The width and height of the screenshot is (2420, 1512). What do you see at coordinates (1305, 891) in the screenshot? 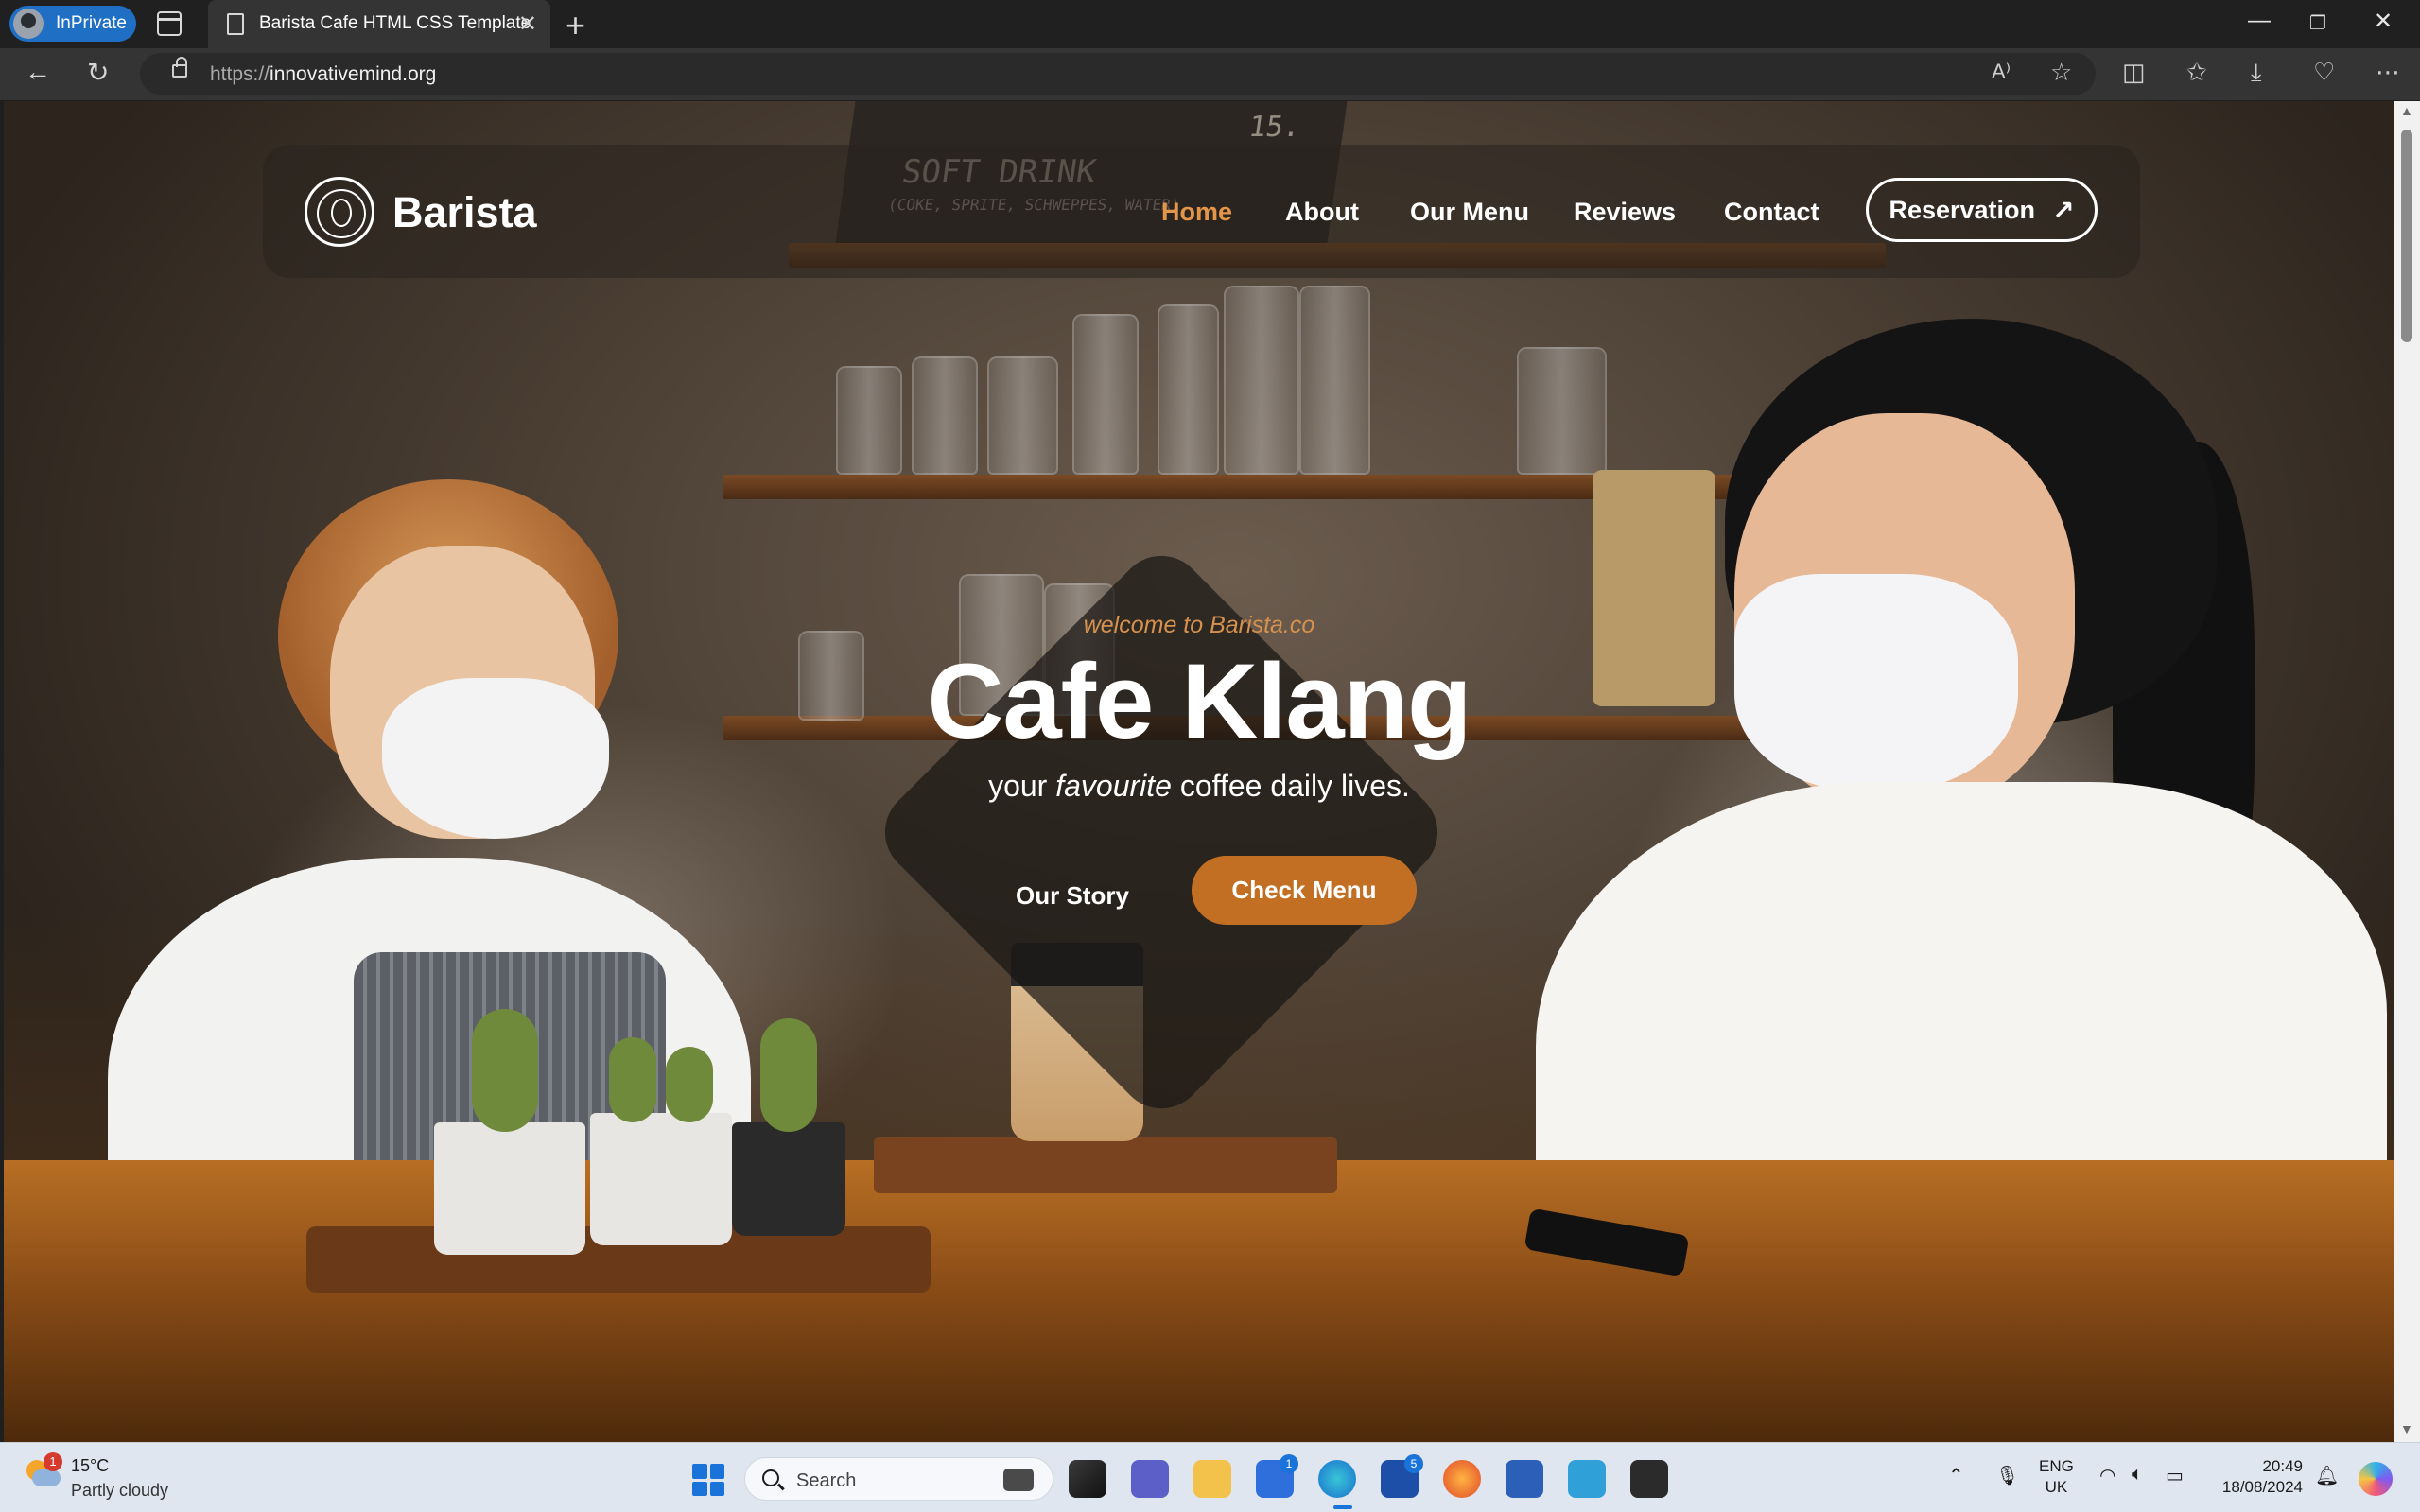
I see `check-menu-button: Check Menu` at bounding box center [1305, 891].